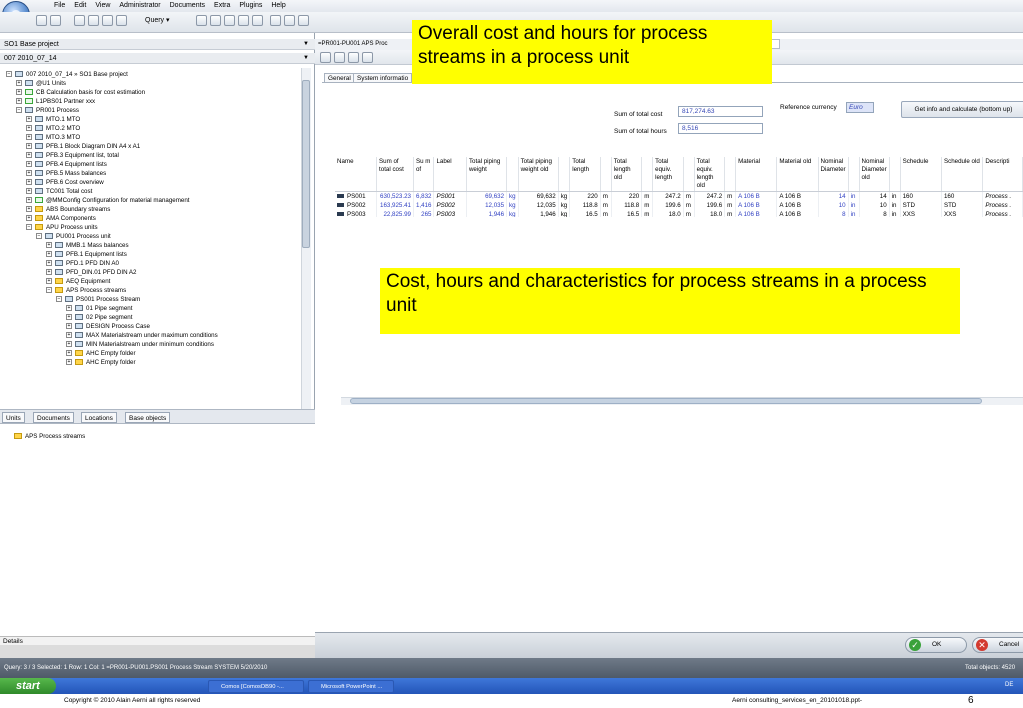 The image size is (1023, 708). What do you see at coordinates (627, 174) in the screenshot?
I see `column-header: Total length old` at bounding box center [627, 174].